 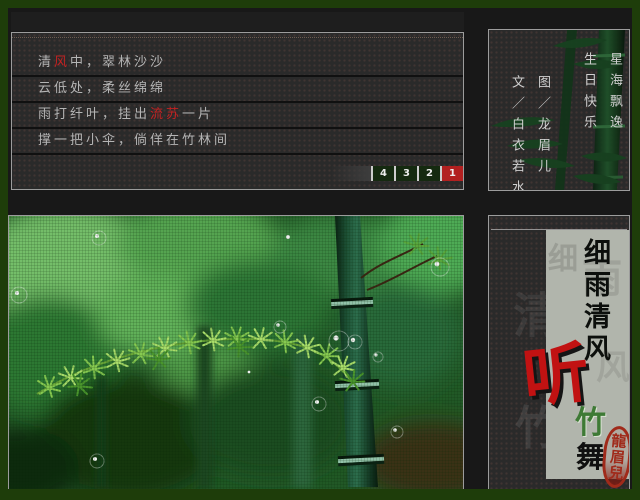 I want to click on dance-char: 舞, so click(x=591, y=457).